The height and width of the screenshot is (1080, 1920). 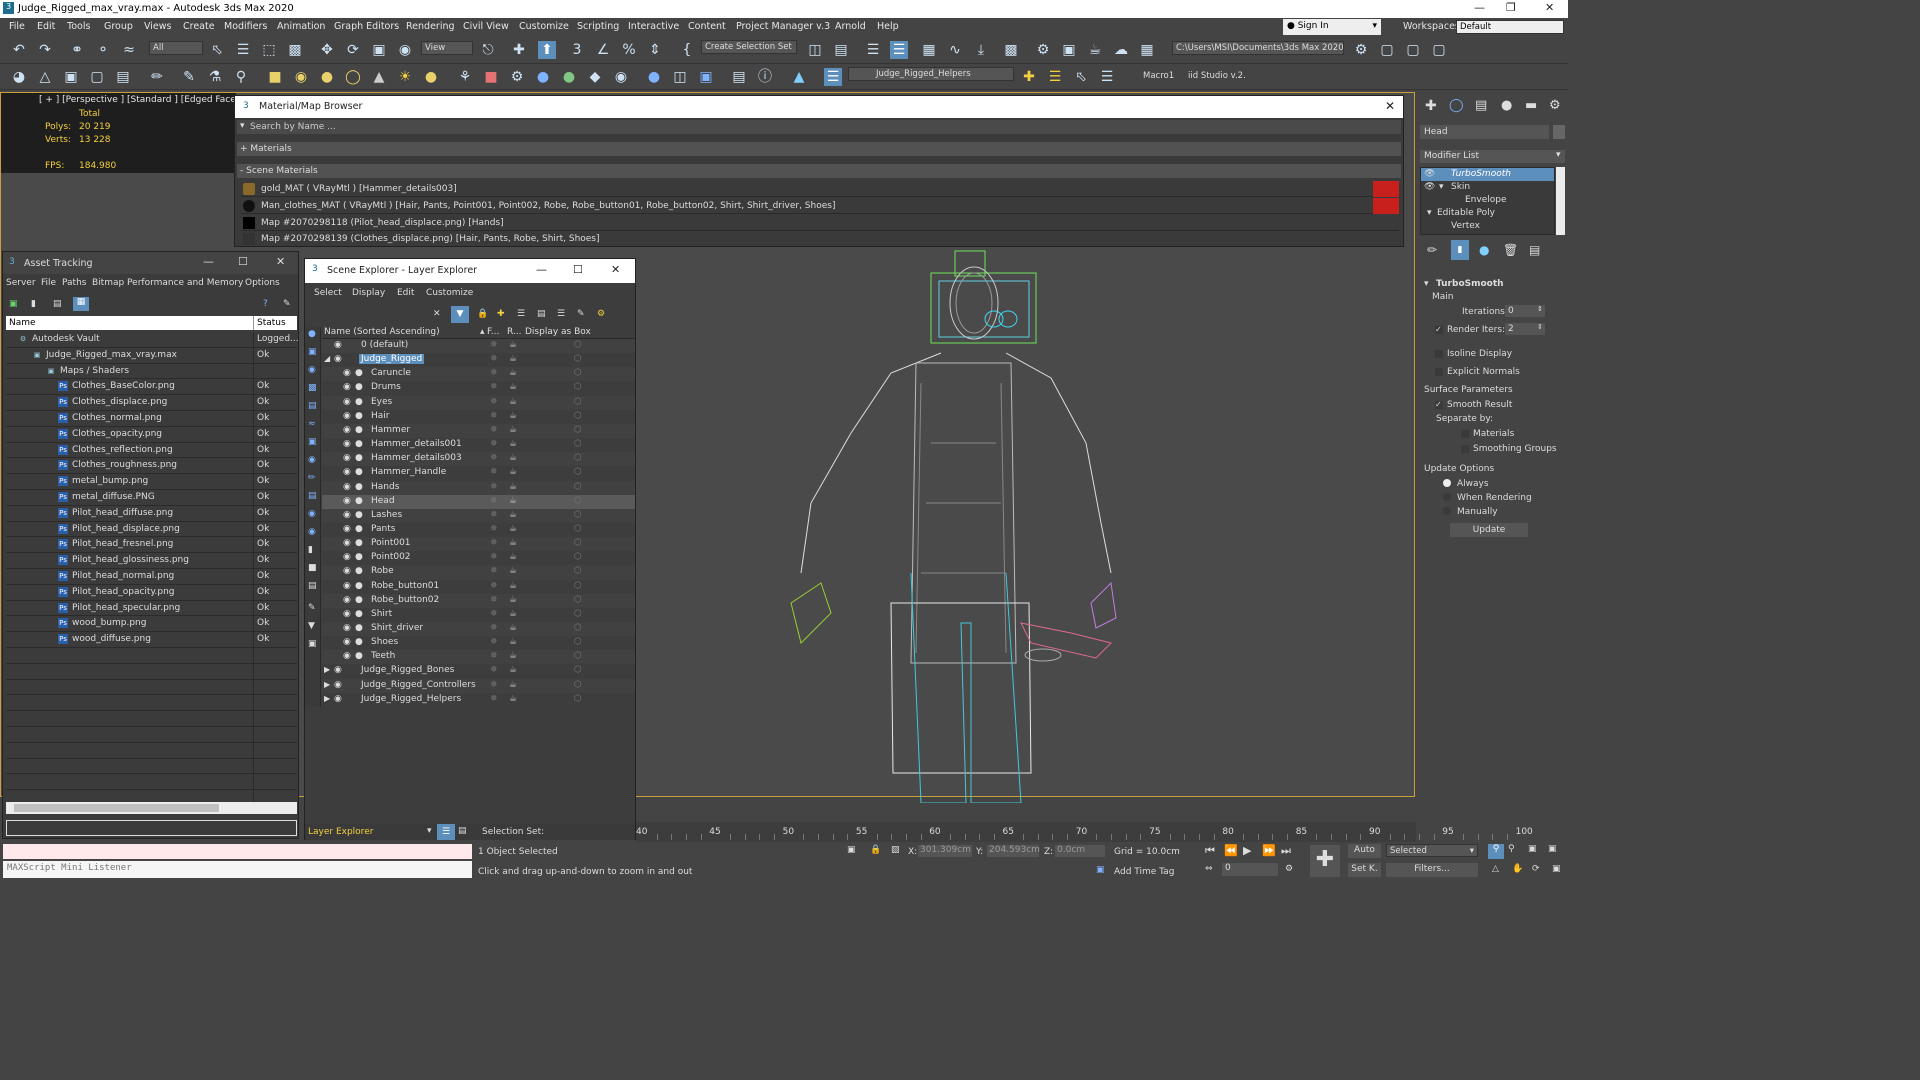 I want to click on expand-icon: ▶, so click(x=327, y=669).